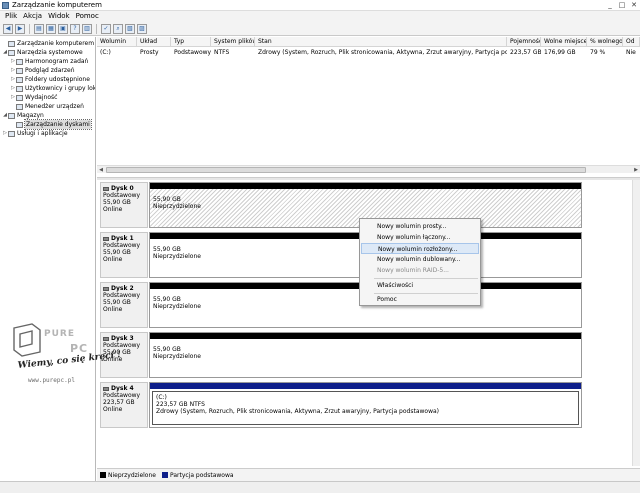  What do you see at coordinates (124, 205) in the screenshot?
I see `disk-0-label: Dysk 0 Podstawowy 55,90 GB Online` at bounding box center [124, 205].